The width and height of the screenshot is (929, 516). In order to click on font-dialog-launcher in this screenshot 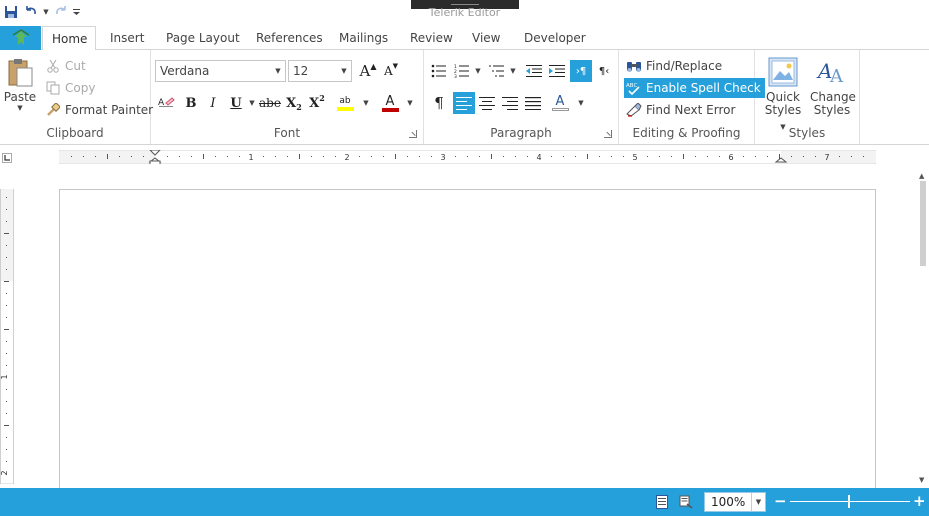, I will do `click(413, 134)`.